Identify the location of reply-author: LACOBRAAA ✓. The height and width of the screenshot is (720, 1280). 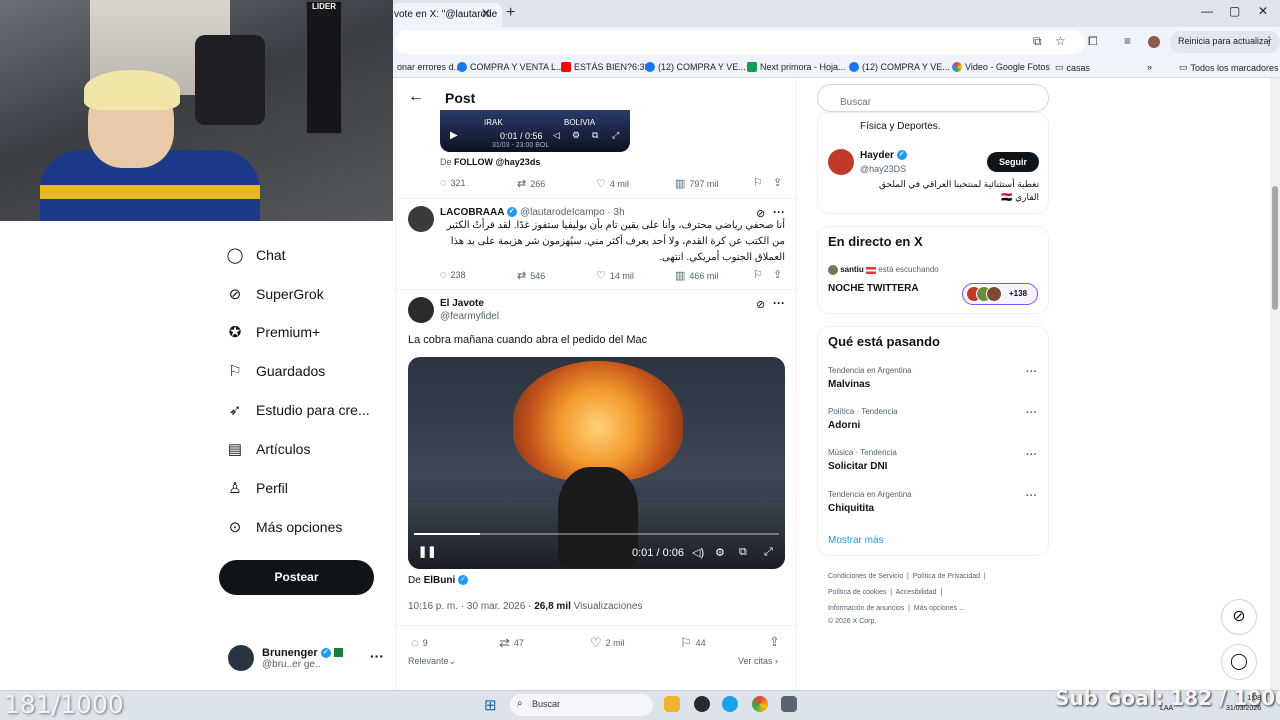
(478, 212).